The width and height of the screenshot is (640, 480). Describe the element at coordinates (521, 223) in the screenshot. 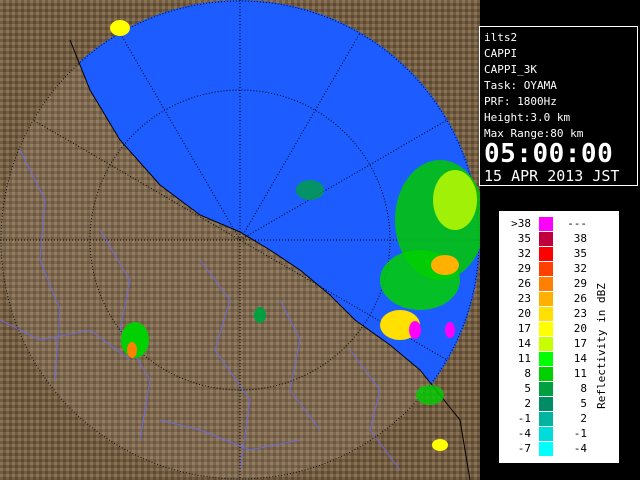

I see `legend-low-value: >38` at that location.